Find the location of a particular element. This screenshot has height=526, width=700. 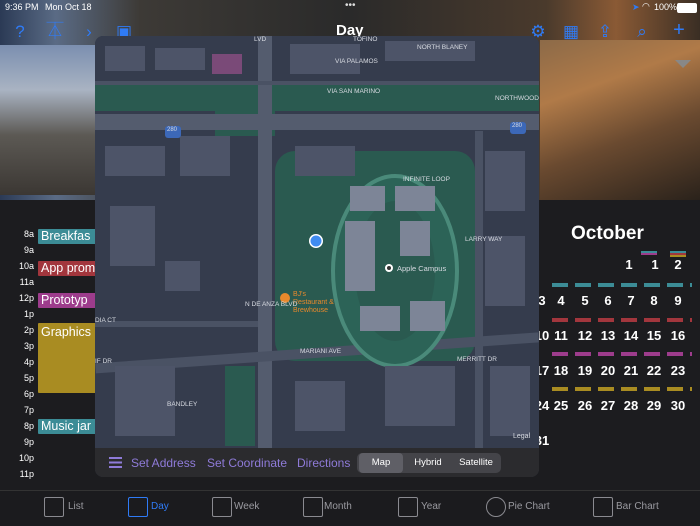

day-cell: 9 is located at coordinates (678, 300).